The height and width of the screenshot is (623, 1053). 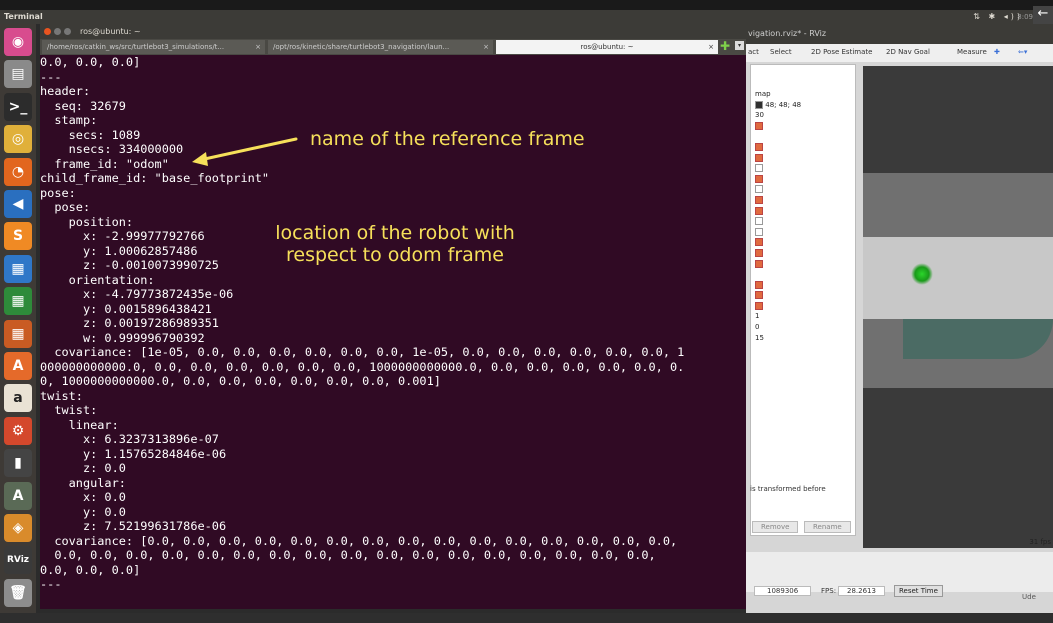 What do you see at coordinates (908, 52) in the screenshot?
I see `tool-2d-nav-goal: 2D Nav Goal` at bounding box center [908, 52].